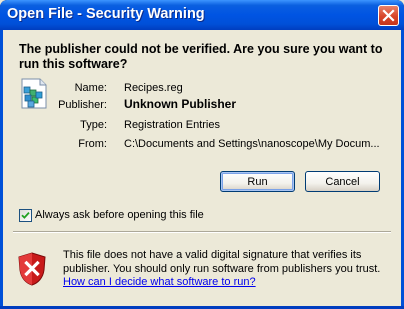 Image resolution: width=404 pixels, height=309 pixels. Describe the element at coordinates (159, 282) in the screenshot. I see `help-link: How can I decide what software to run?` at that location.